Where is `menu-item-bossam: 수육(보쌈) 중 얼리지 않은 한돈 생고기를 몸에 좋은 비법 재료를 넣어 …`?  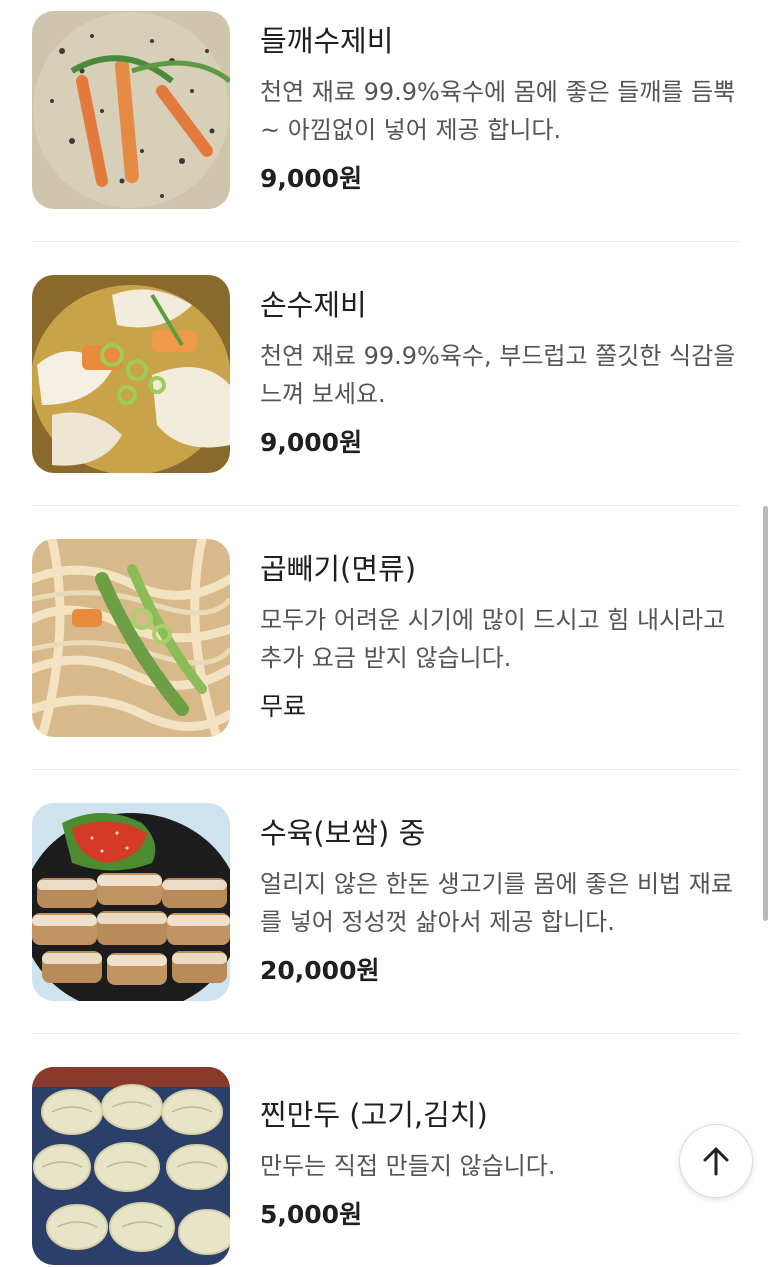
menu-item-bossam: 수육(보쌈) 중 얼리지 않은 한돈 생고기를 몸에 좋은 비법 재료를 넣어 … is located at coordinates (387, 903).